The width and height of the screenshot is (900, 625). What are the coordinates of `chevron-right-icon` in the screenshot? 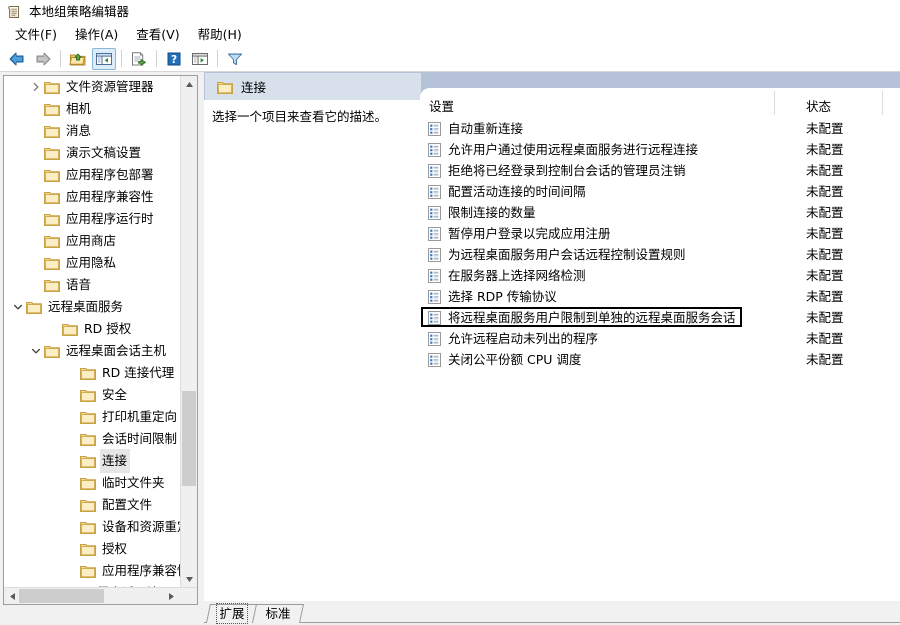 It's located at (36, 87).